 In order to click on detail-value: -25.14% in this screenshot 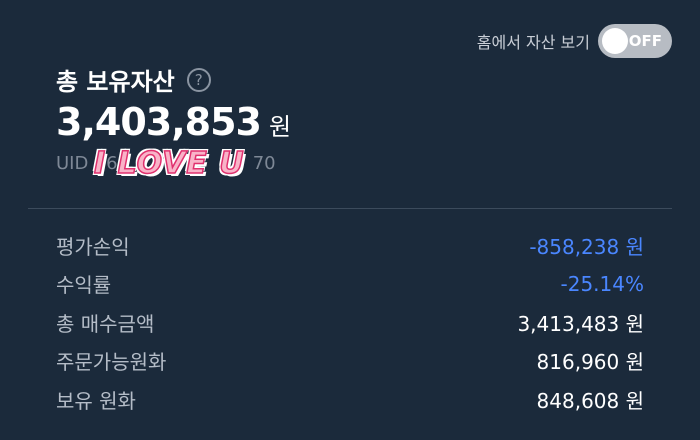, I will do `click(602, 283)`.